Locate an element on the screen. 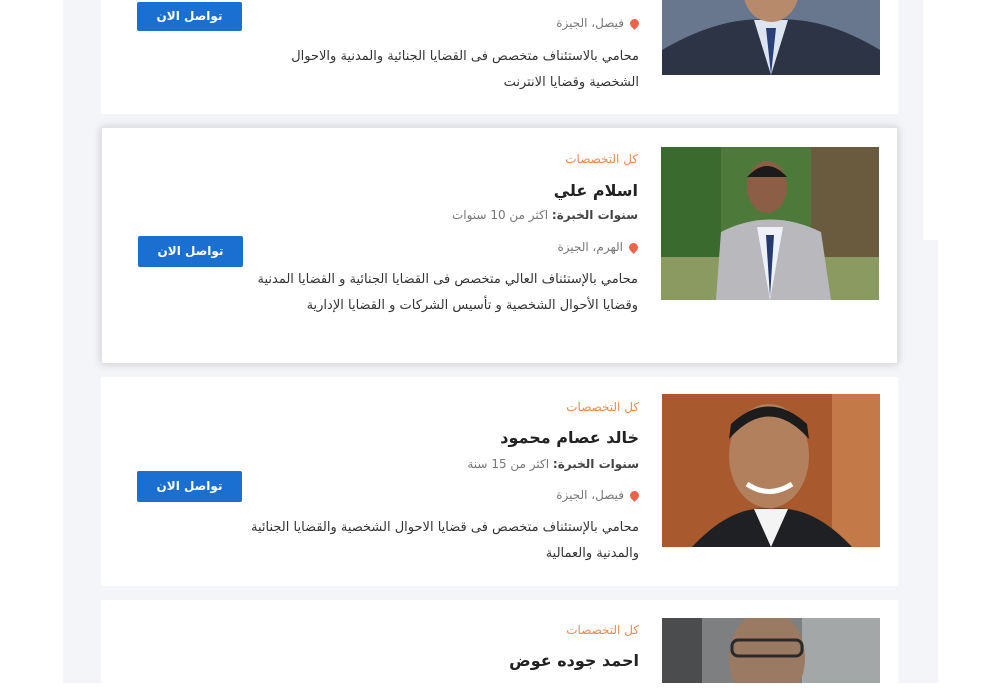 The image size is (1000, 700). experience-value: اكثر من 10 سنوات is located at coordinates (500, 215).